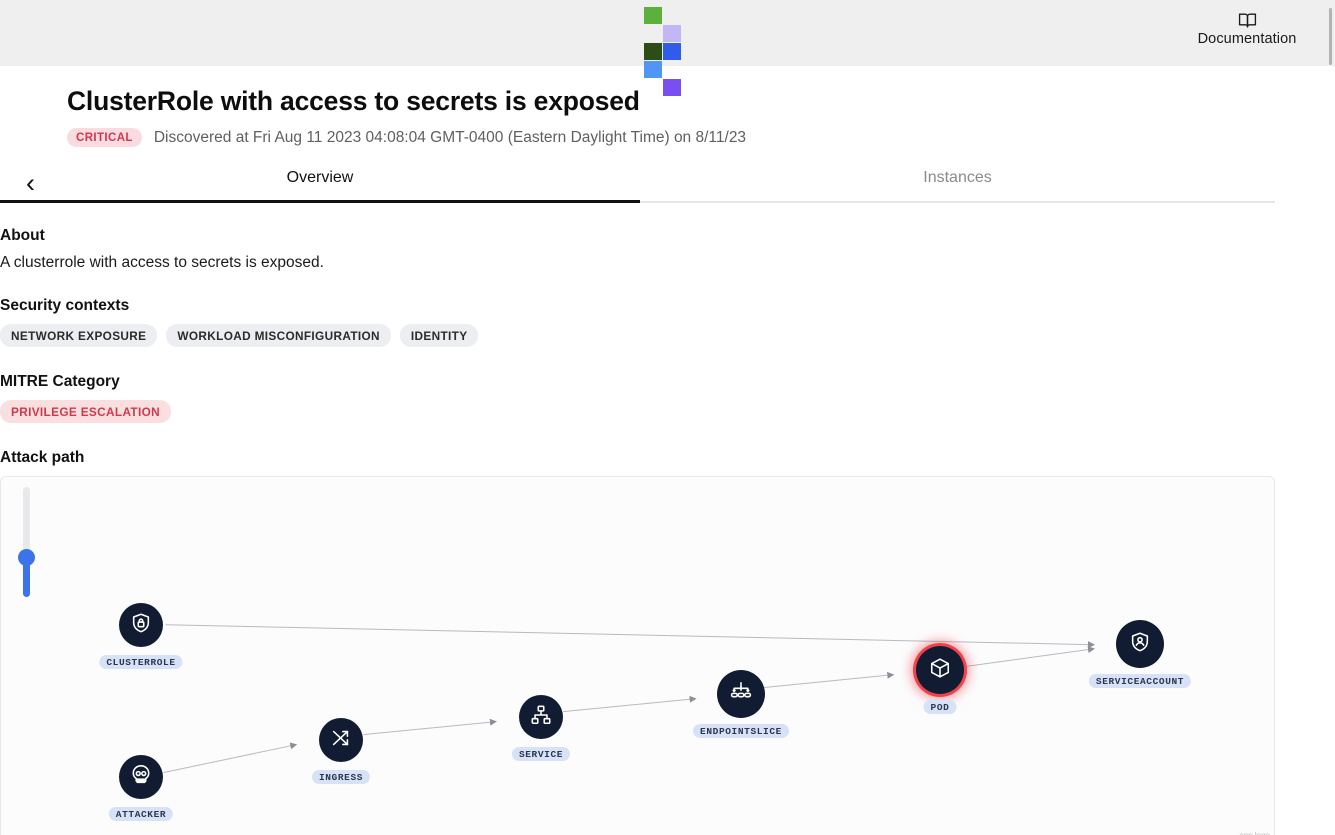  I want to click on chip-network-exposure: NETWORK EXPOSURE, so click(79, 336).